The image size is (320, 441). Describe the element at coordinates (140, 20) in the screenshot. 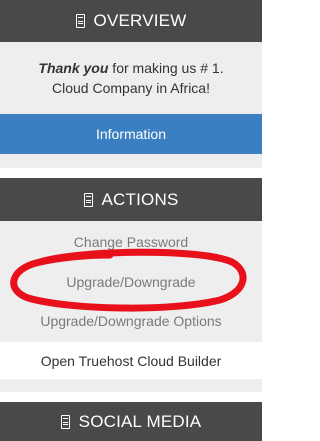

I see `overview-title: OVERVIEW` at that location.